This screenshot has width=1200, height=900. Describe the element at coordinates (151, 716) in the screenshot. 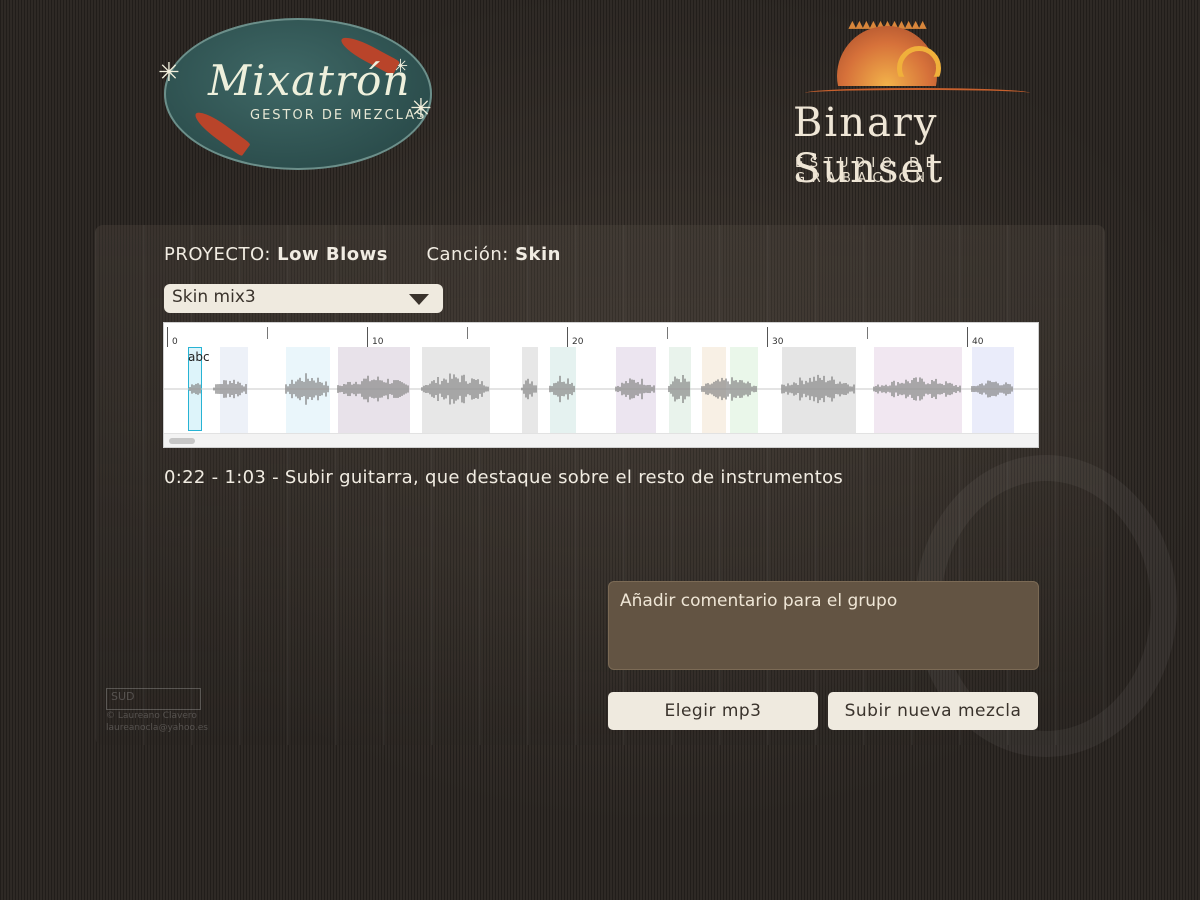

I see `watermark-credit: © Laureano Clavero` at that location.